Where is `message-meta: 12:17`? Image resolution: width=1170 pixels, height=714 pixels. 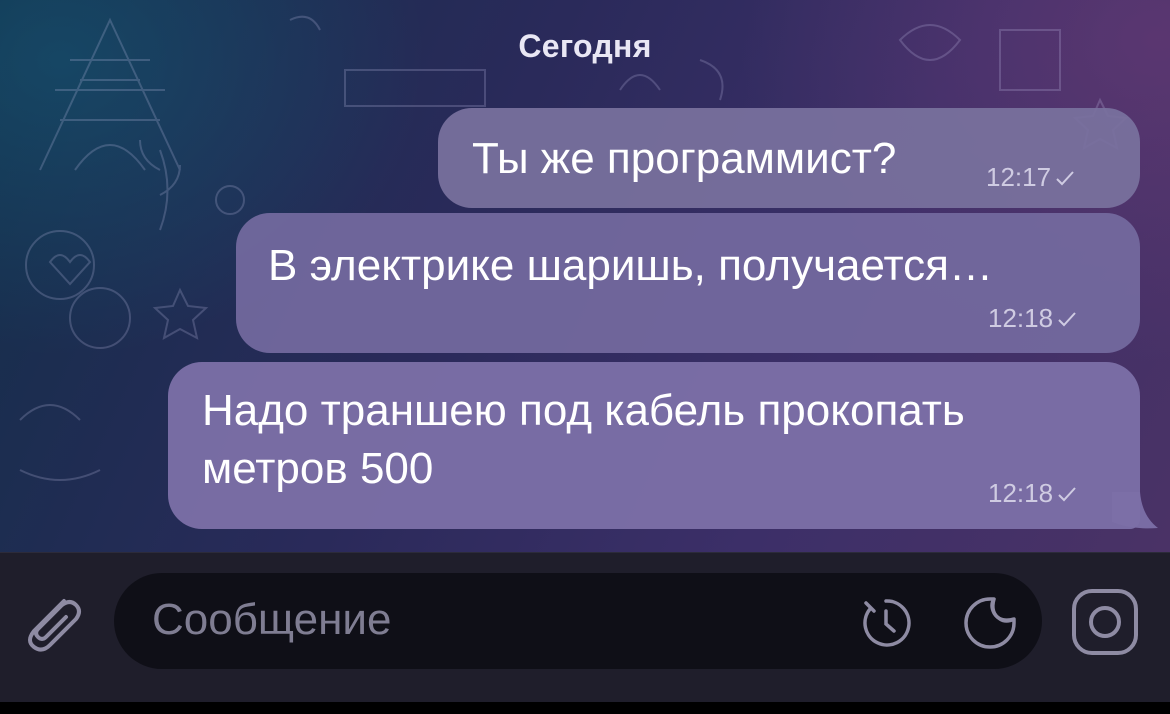 message-meta: 12:17 is located at coordinates (1030, 177).